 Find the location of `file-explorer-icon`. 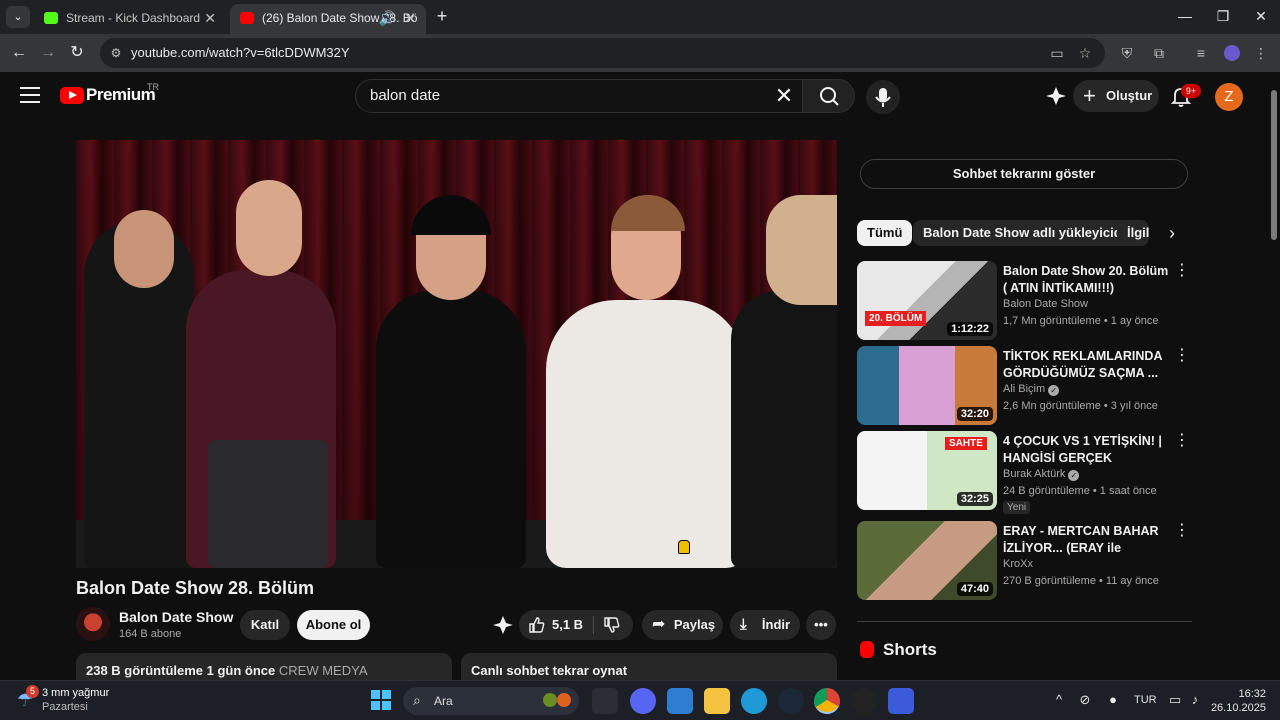

file-explorer-icon is located at coordinates (717, 701).